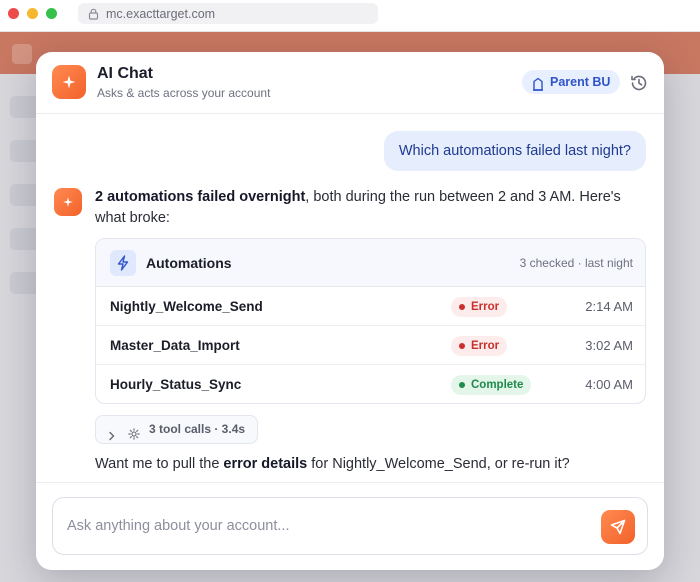  I want to click on automation-row: Hourly_Status_Sync Complete 4:00 AM, so click(370, 384).